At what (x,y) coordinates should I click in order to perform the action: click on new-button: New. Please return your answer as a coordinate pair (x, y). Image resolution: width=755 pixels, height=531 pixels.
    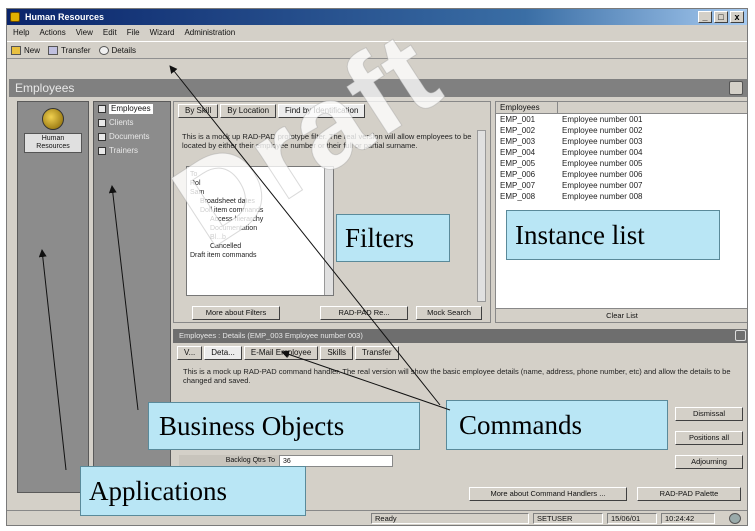
    Looking at the image, I should click on (26, 50).